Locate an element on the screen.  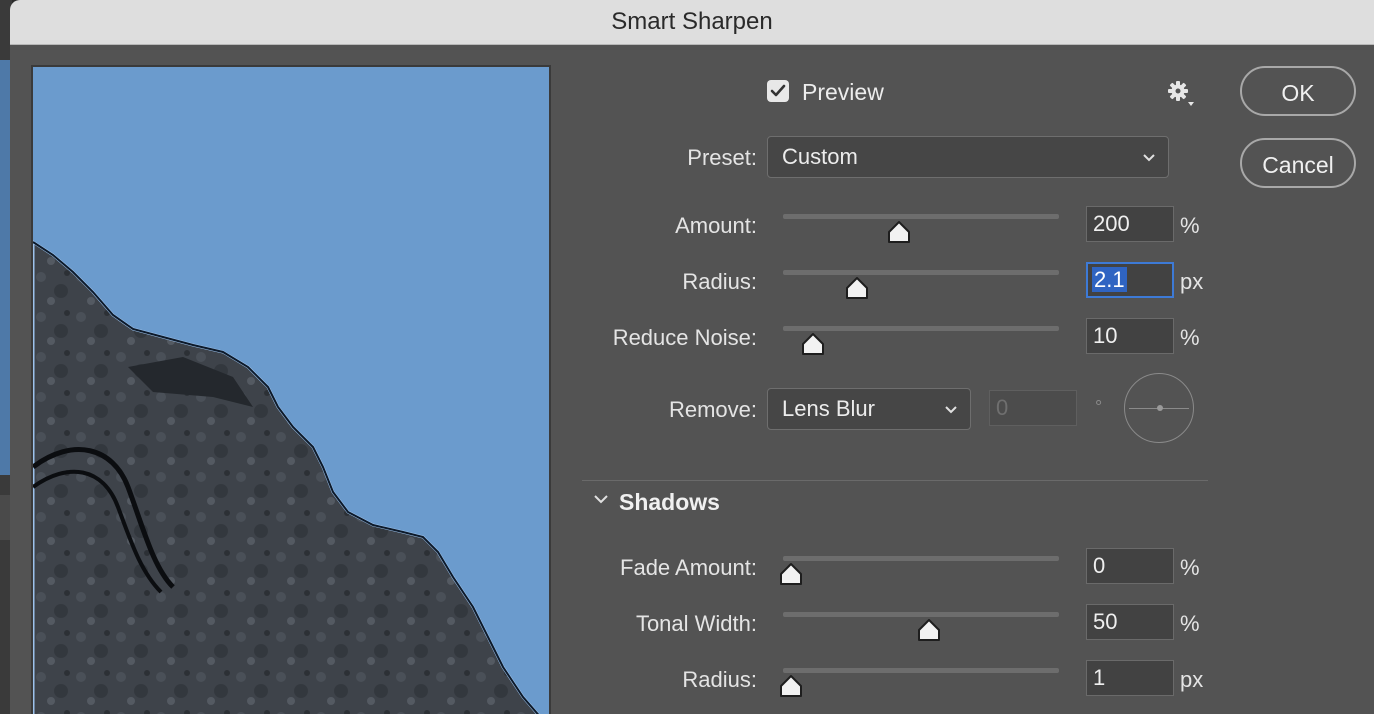
shadows-radius-slider-track is located at coordinates (921, 670).